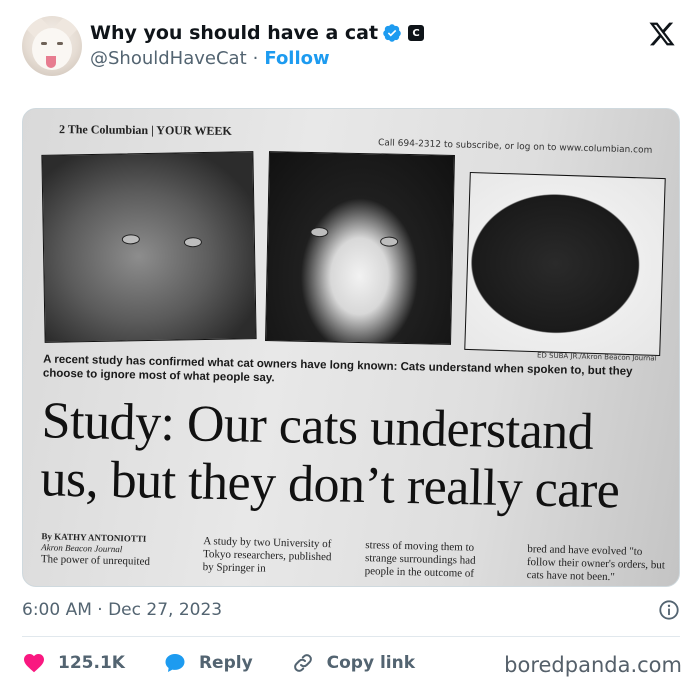 This screenshot has height=690, width=700. What do you see at coordinates (351, 636) in the screenshot?
I see `divider` at bounding box center [351, 636].